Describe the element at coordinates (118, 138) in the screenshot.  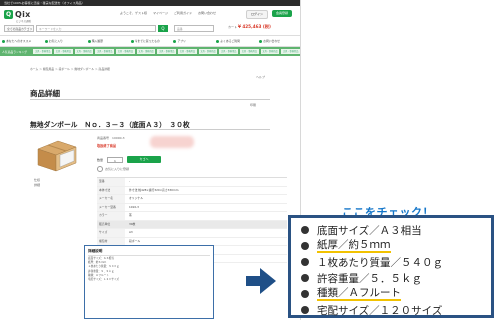
I see `product-code-value: 10000-3` at that location.